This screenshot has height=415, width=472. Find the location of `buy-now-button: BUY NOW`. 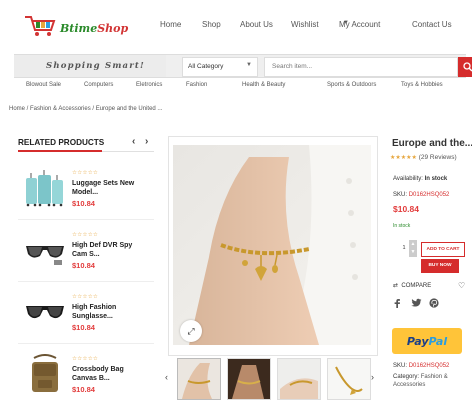

buy-now-button: BUY NOW is located at coordinates (440, 266).